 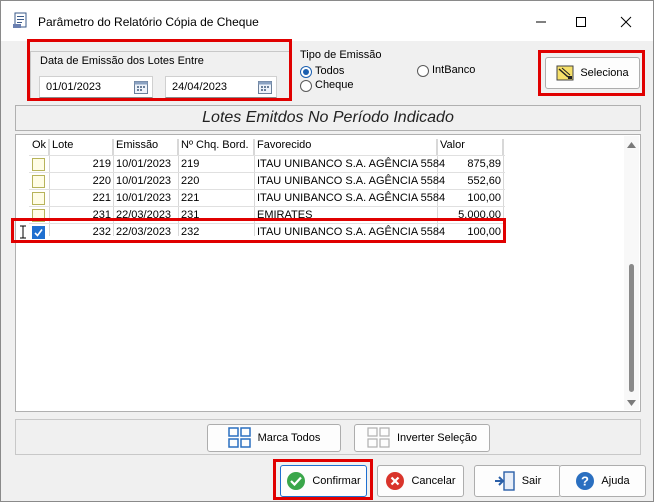 What do you see at coordinates (328, 118) in the screenshot?
I see `section-title: Lotes Emitdos No Período Indicado` at bounding box center [328, 118].